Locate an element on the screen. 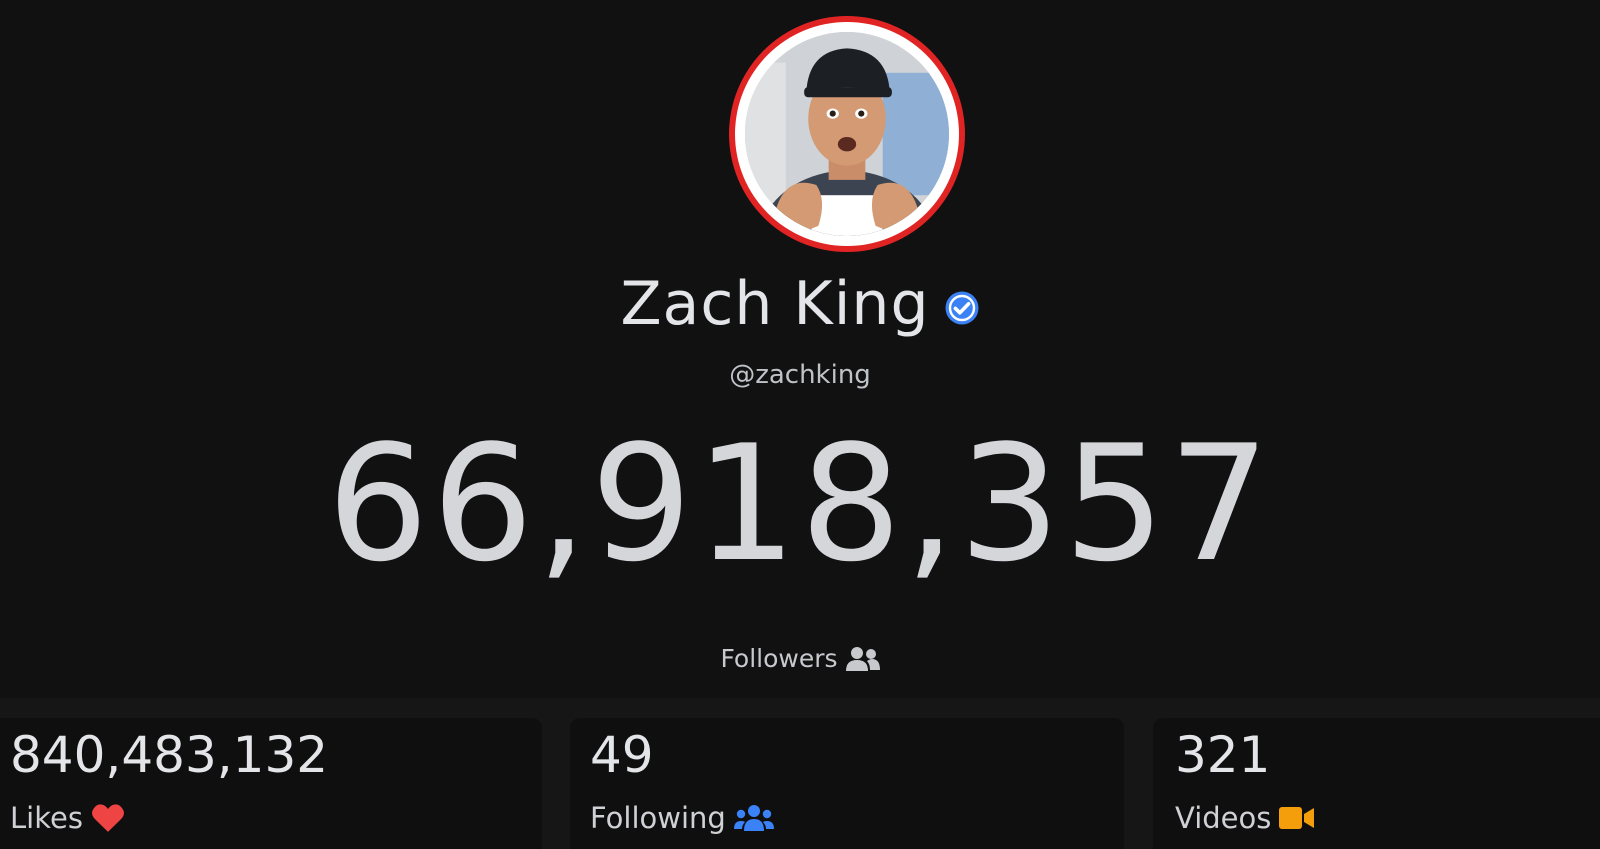 Image resolution: width=1600 pixels, height=849 pixels. video-camera-icon is located at coordinates (1297, 818).